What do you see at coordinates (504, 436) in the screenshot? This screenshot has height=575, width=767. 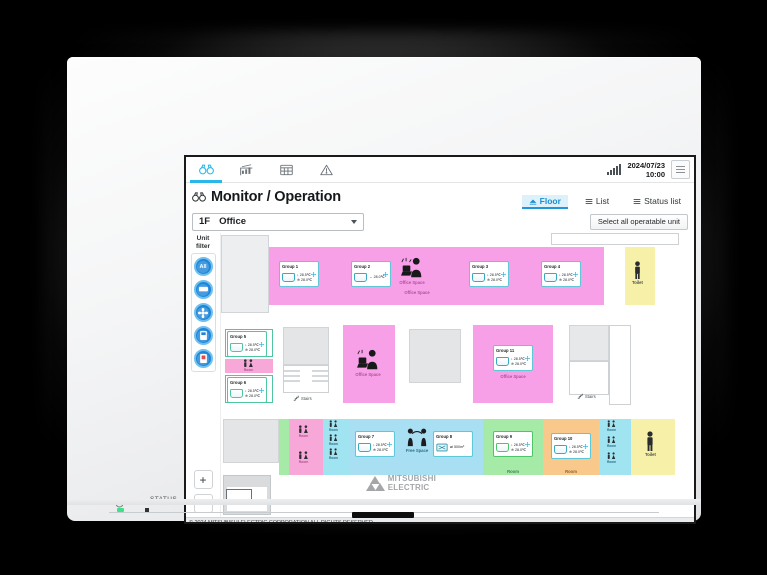 I see `group-name: Group 9` at bounding box center [504, 436].